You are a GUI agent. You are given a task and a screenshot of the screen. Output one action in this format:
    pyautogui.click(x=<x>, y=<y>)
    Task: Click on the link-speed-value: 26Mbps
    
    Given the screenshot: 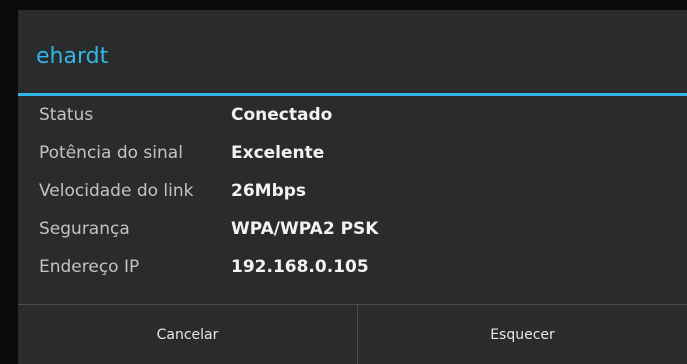 What is the action you would take?
    pyautogui.click(x=269, y=191)
    